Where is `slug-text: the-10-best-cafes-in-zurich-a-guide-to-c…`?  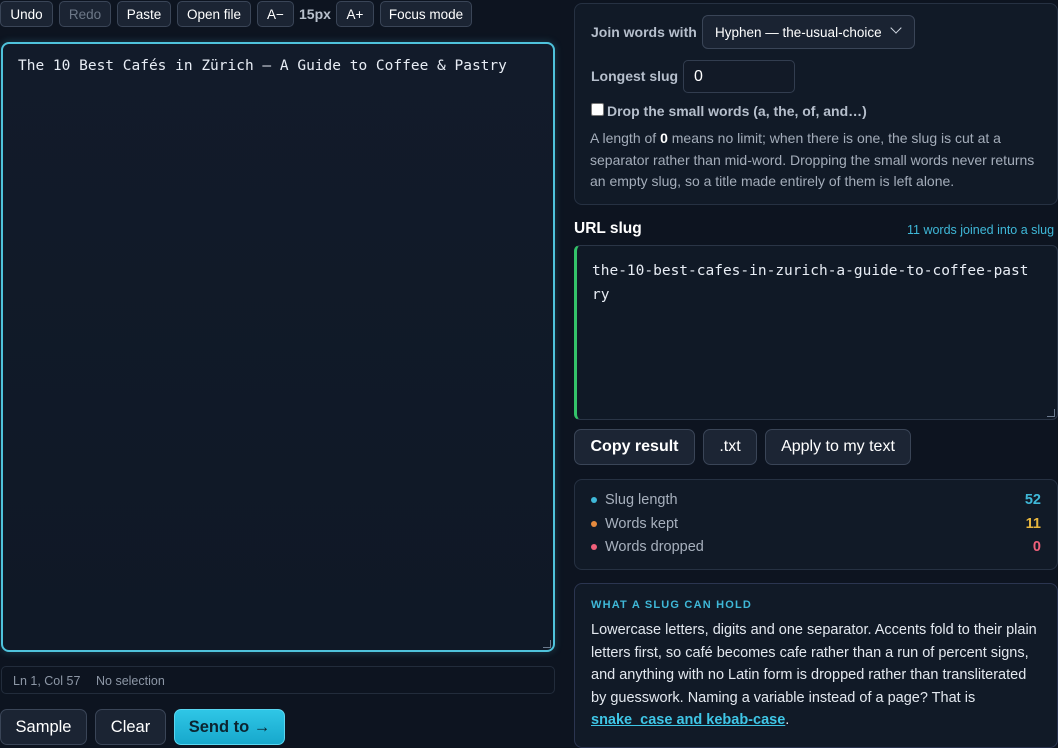 slug-text: the-10-best-cafes-in-zurich-a-guide-to-c… is located at coordinates (810, 283).